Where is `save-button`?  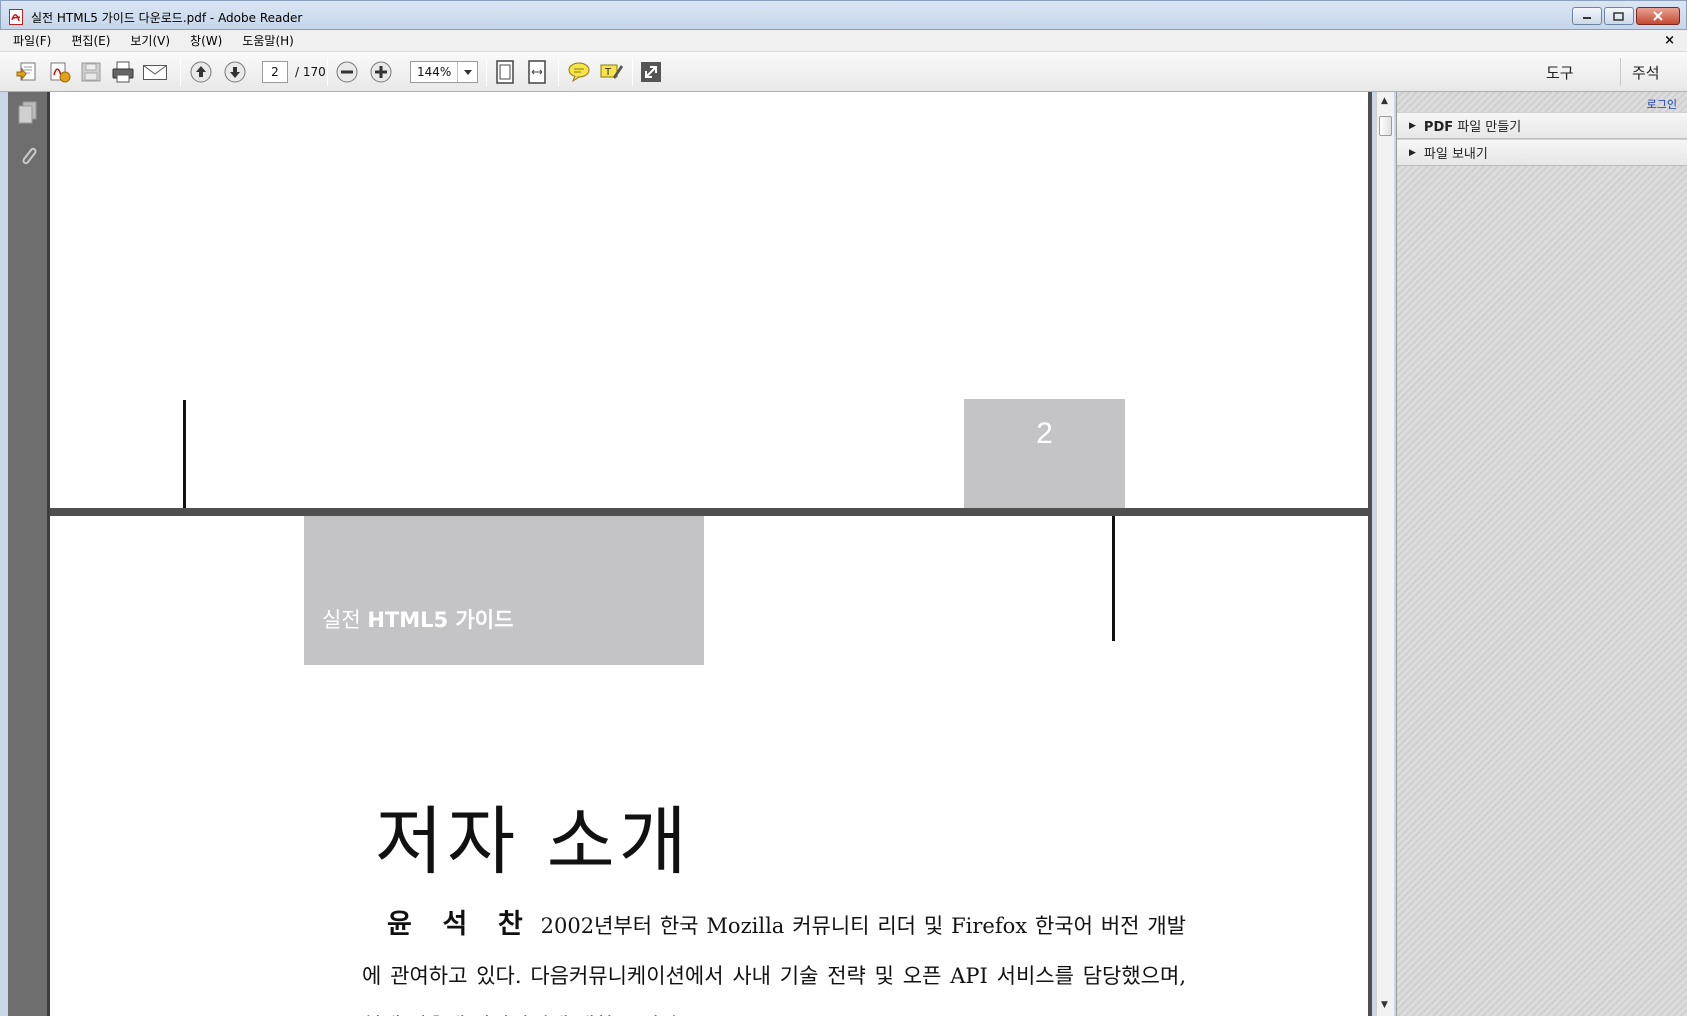
save-button is located at coordinates (91, 72).